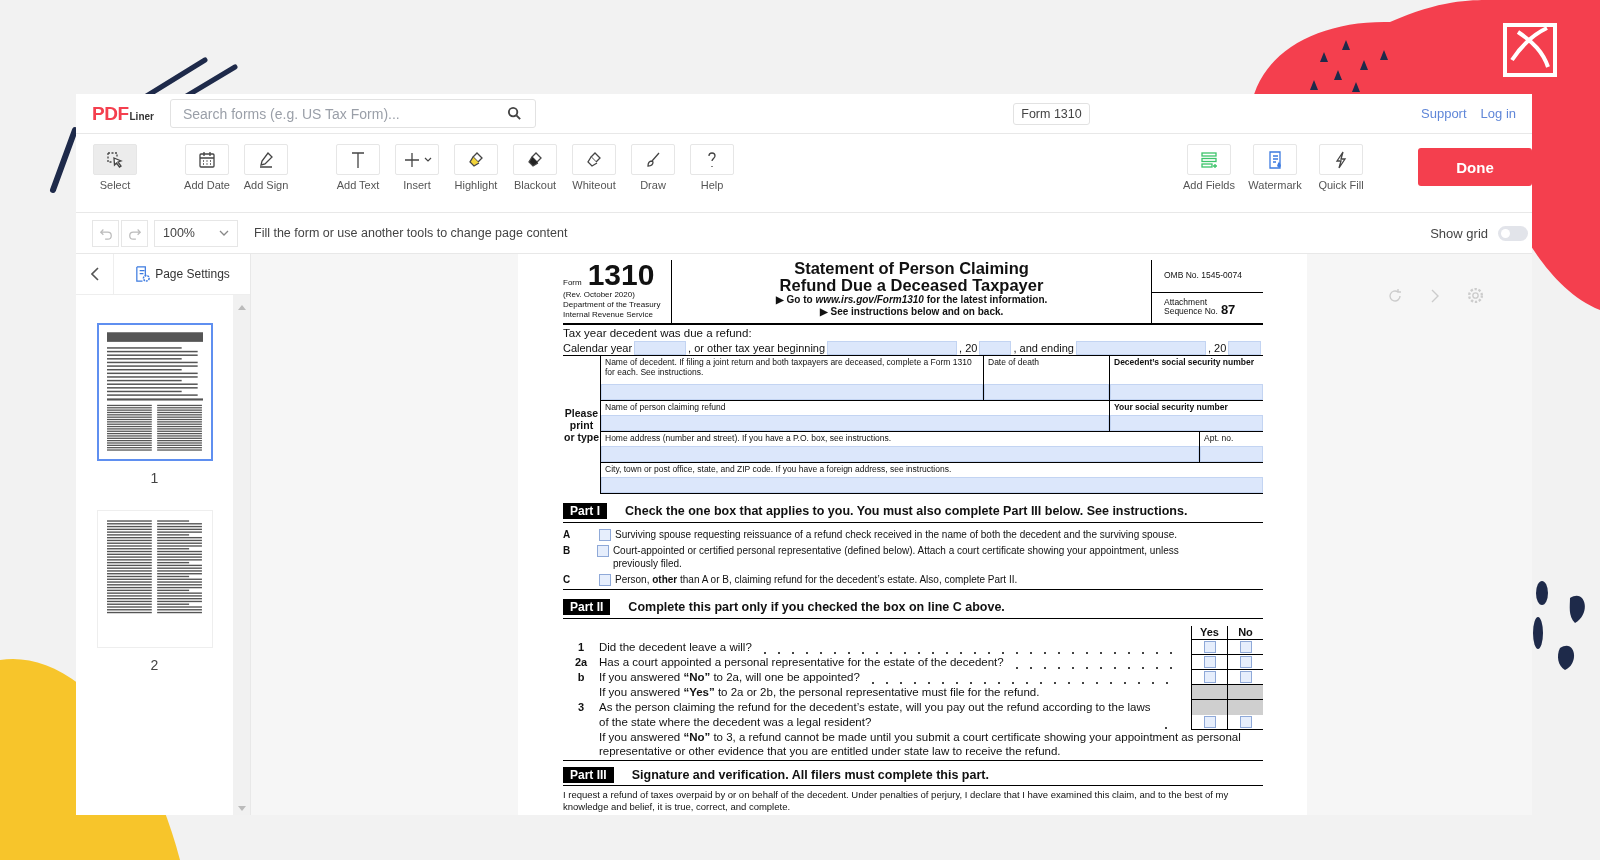  What do you see at coordinates (588, 775) in the screenshot?
I see `part-tag: Part III` at bounding box center [588, 775].